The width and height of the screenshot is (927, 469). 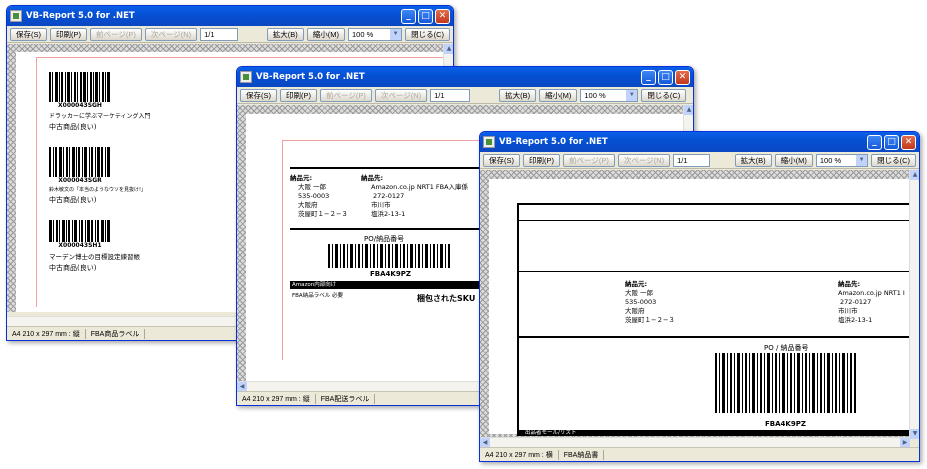 I want to click on product-title: ドラッカーに学ぶマーケティング入門, so click(x=100, y=116).